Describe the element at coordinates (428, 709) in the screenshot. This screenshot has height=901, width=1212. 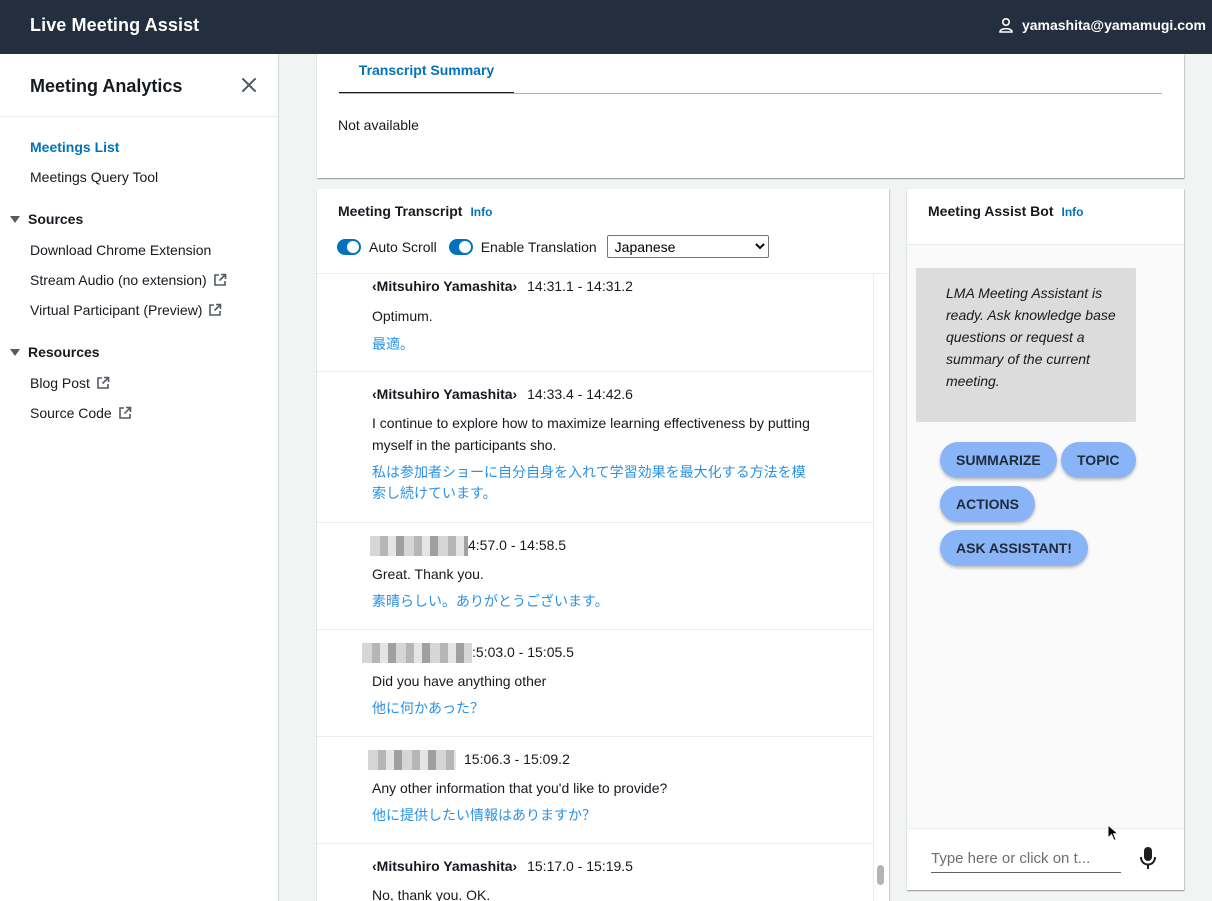
I see `entry-translation: 他に何かあった？` at that location.